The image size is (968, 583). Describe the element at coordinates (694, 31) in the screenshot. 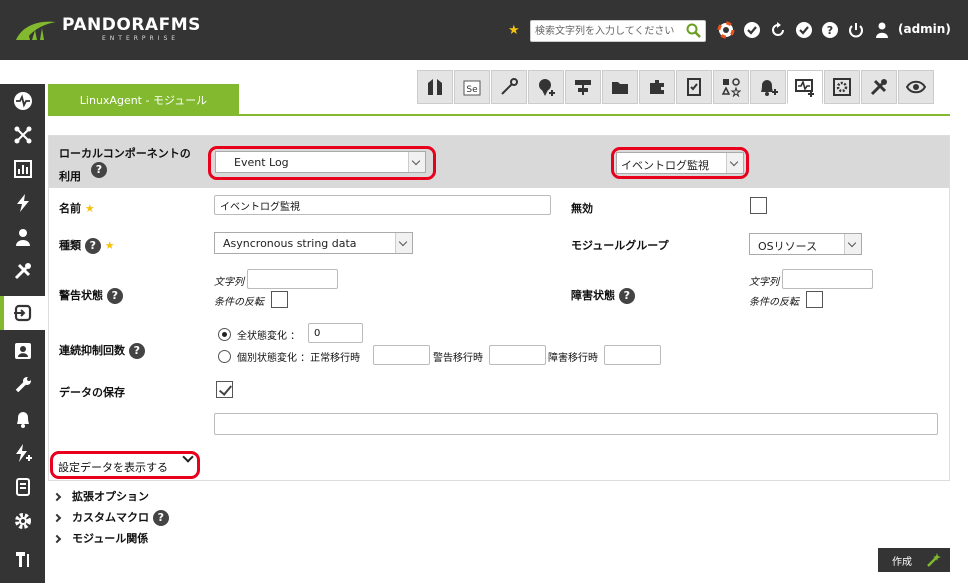

I see `search-icon` at that location.